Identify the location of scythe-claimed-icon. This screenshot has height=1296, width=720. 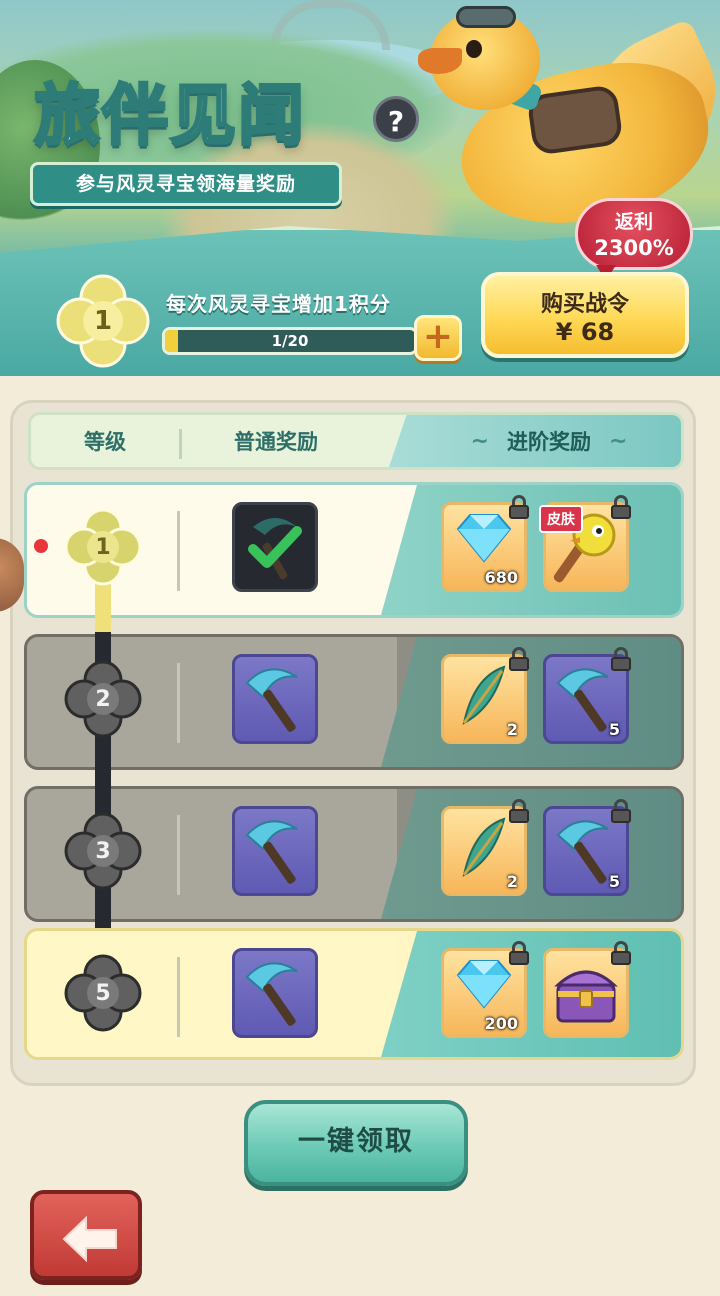
(275, 549).